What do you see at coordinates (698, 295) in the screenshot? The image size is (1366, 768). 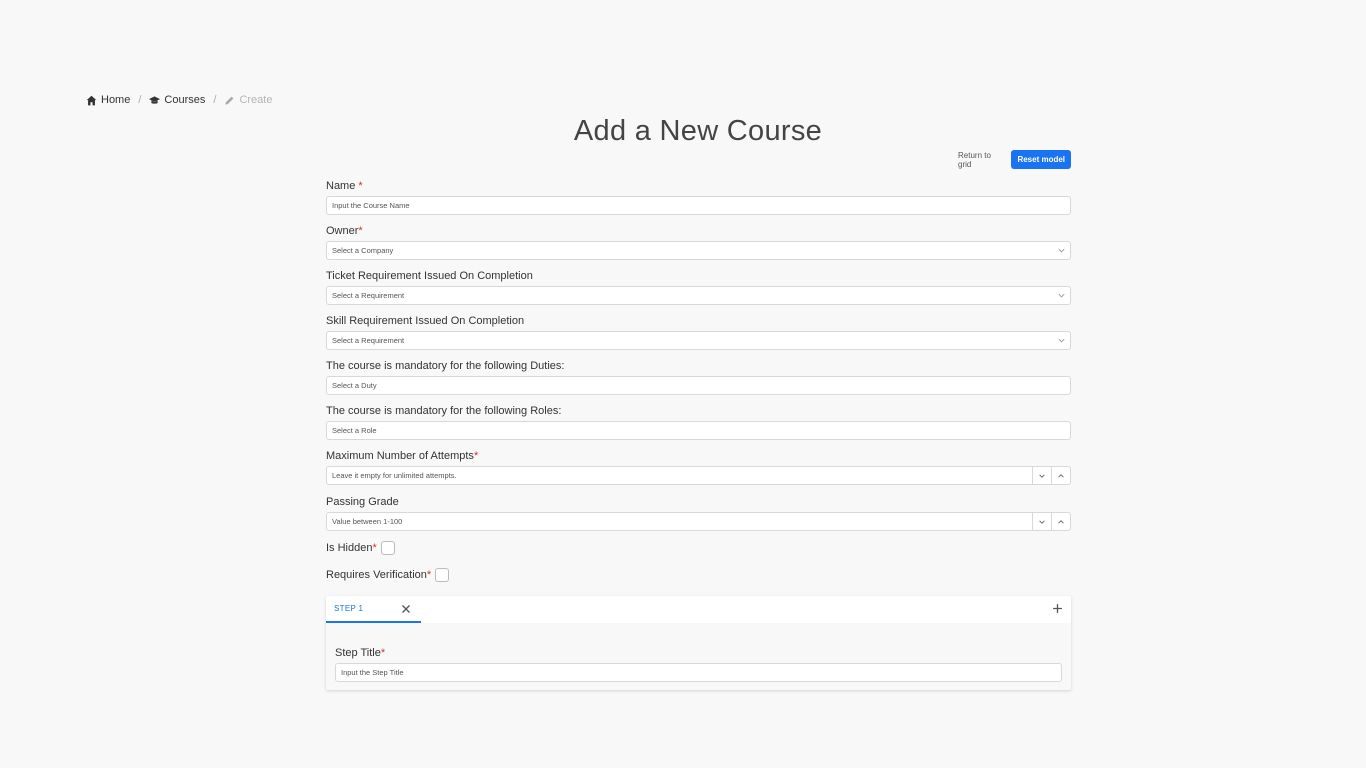 I see `ticket-requirement-select: Select a Requirement` at bounding box center [698, 295].